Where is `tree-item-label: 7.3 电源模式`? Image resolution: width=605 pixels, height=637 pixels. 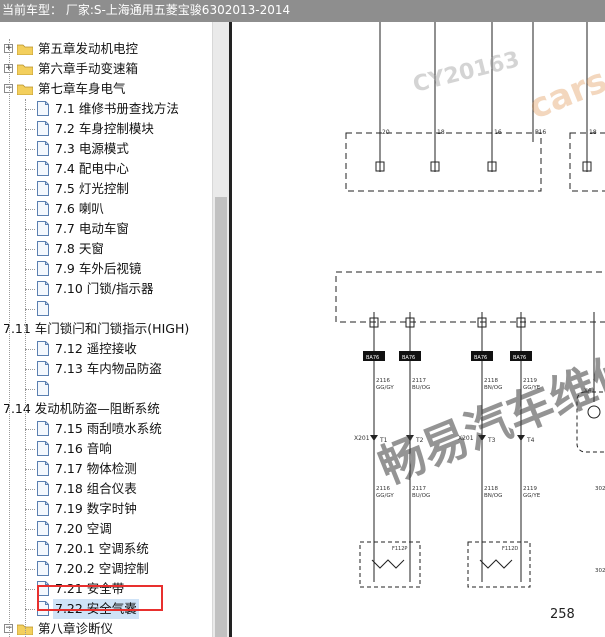
tree-item-label: 7.3 电源模式 is located at coordinates (92, 148).